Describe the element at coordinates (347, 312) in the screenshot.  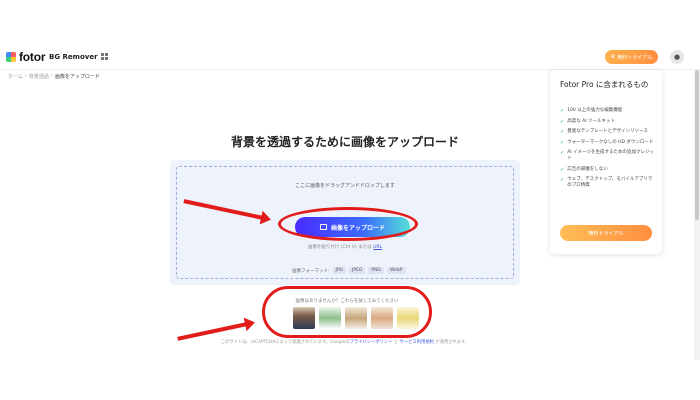
I see `annotation-circle-samples` at that location.